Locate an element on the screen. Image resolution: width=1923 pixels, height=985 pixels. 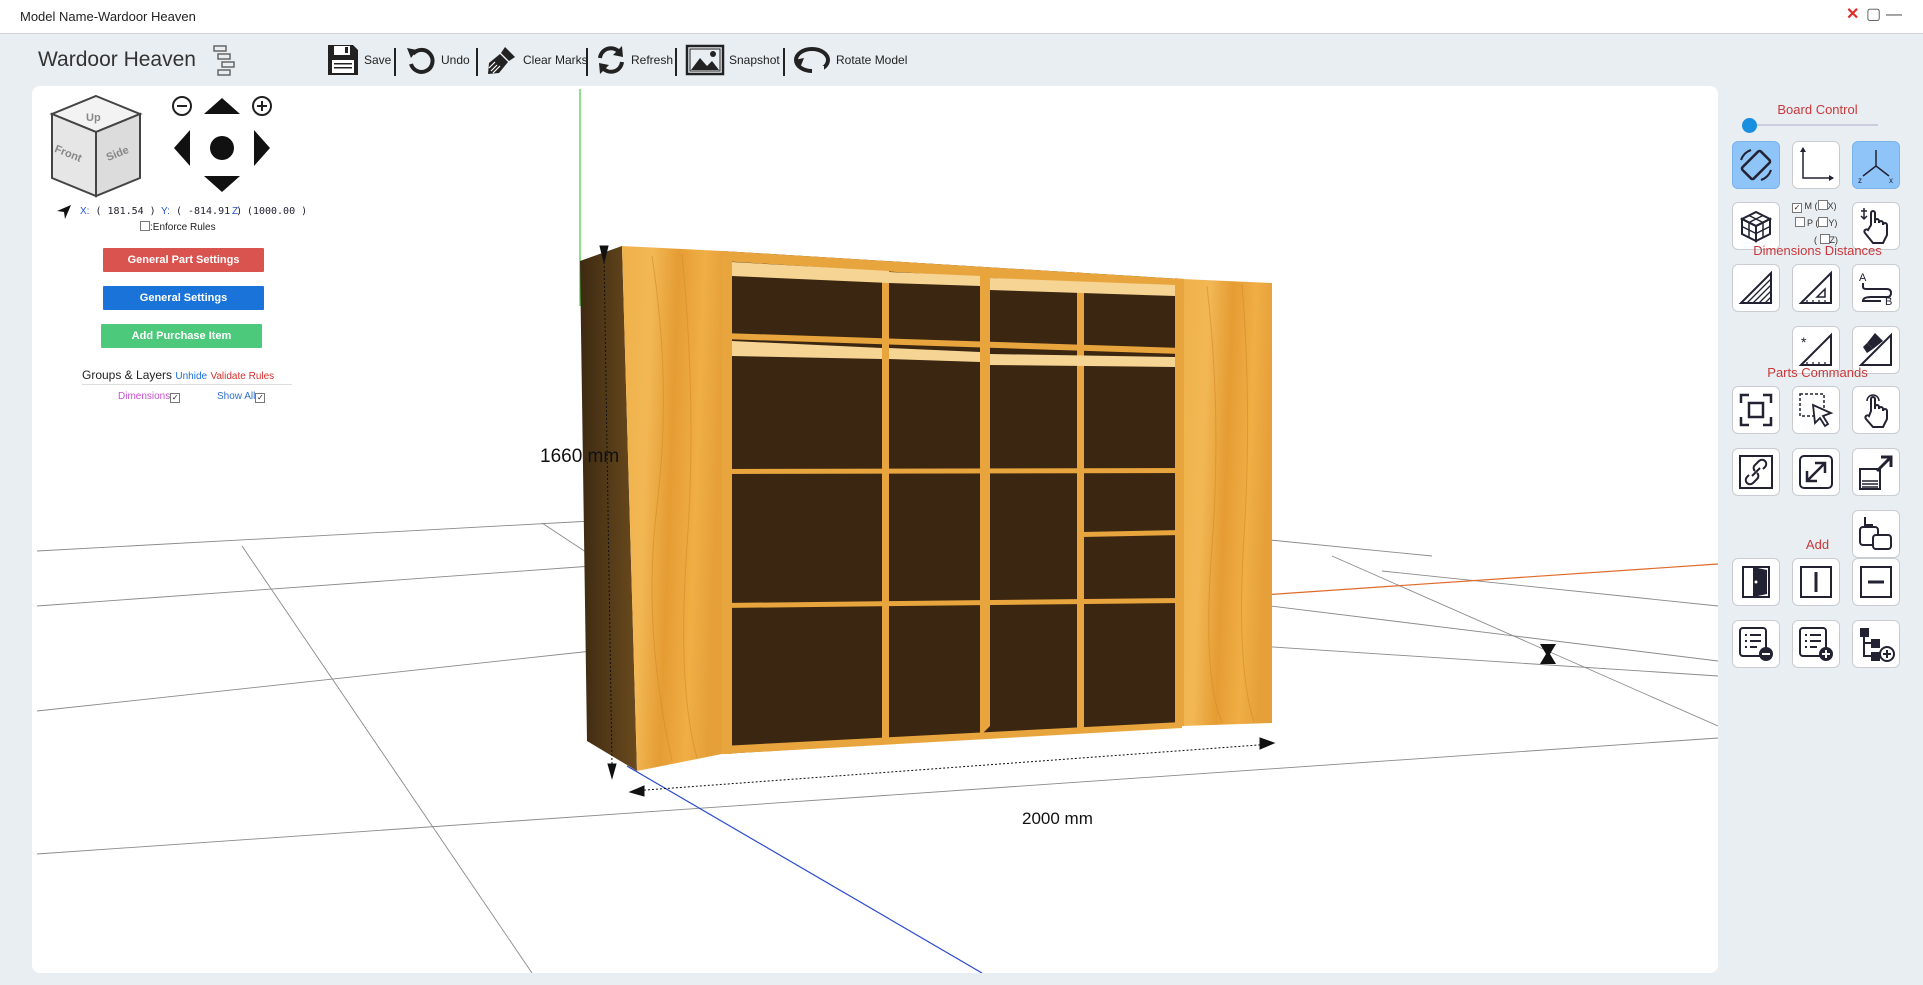
resize-part-button is located at coordinates (1816, 472).